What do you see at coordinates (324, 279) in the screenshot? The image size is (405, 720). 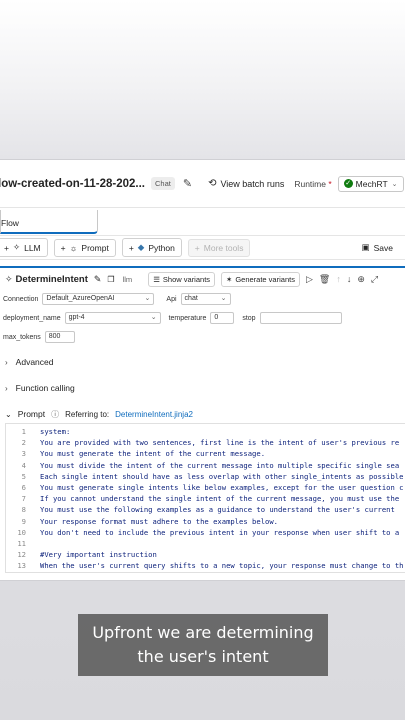 I see `delete-icon: 🗑` at bounding box center [324, 279].